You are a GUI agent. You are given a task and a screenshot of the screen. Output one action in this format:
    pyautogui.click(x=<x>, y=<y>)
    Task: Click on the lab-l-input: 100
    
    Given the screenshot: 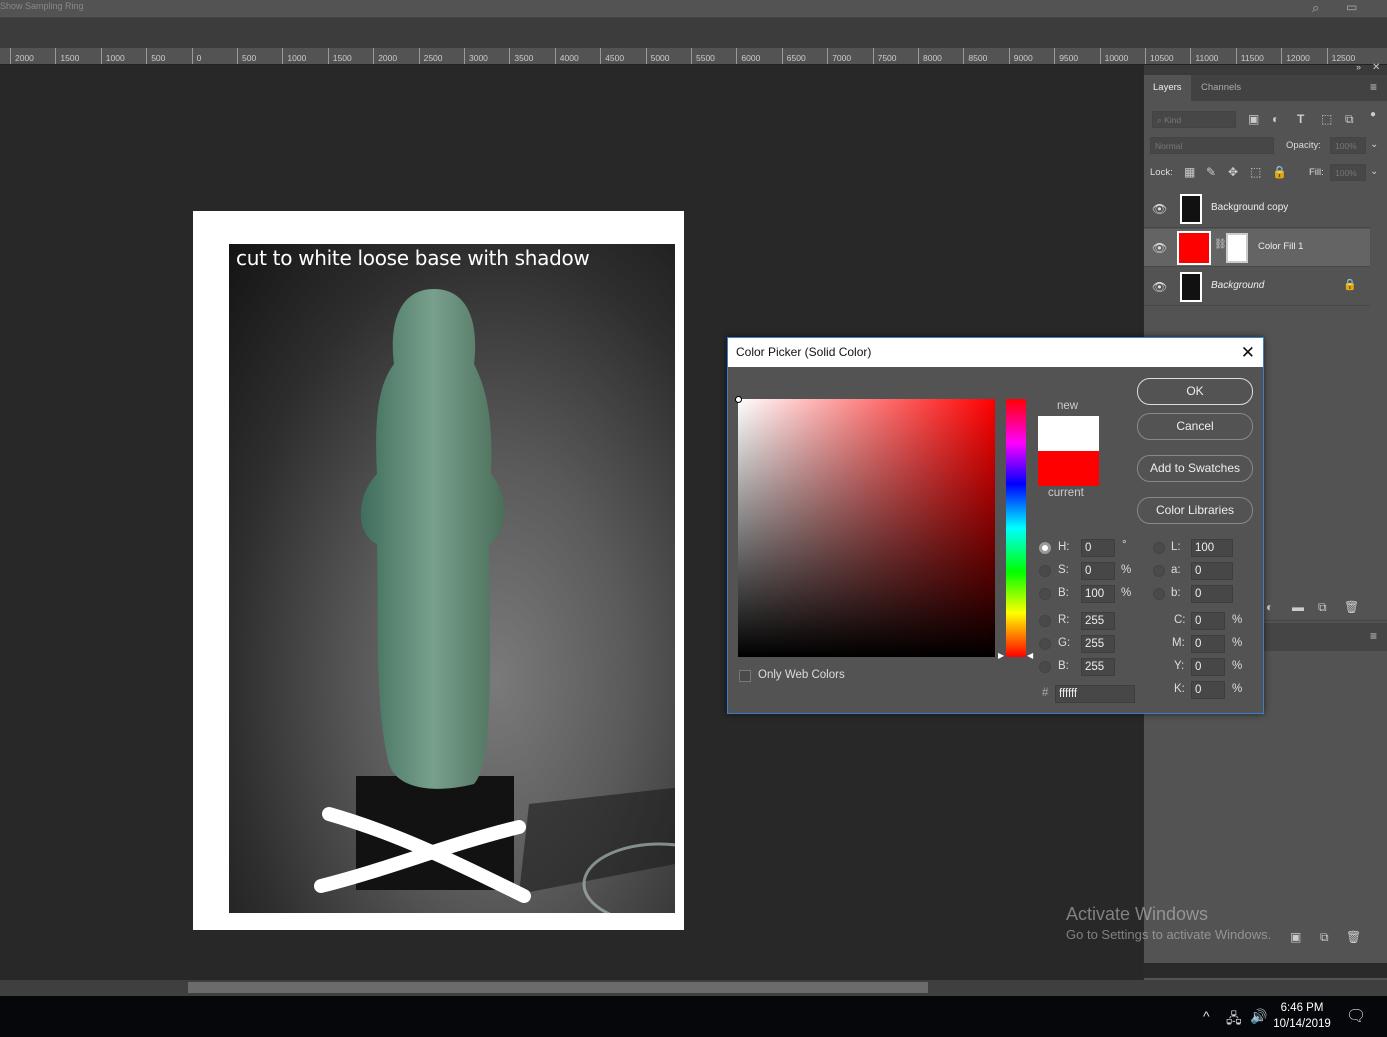 What is the action you would take?
    pyautogui.click(x=1212, y=548)
    